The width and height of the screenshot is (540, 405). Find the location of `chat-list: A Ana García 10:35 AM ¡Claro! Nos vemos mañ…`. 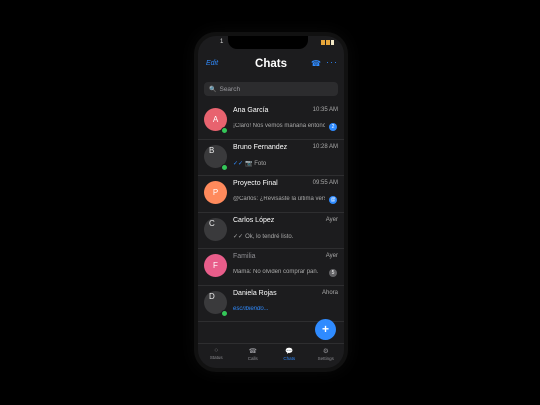

chat-list: A Ana García 10:35 AM ¡Claro! Nos vemos mañ… is located at coordinates (271, 212).